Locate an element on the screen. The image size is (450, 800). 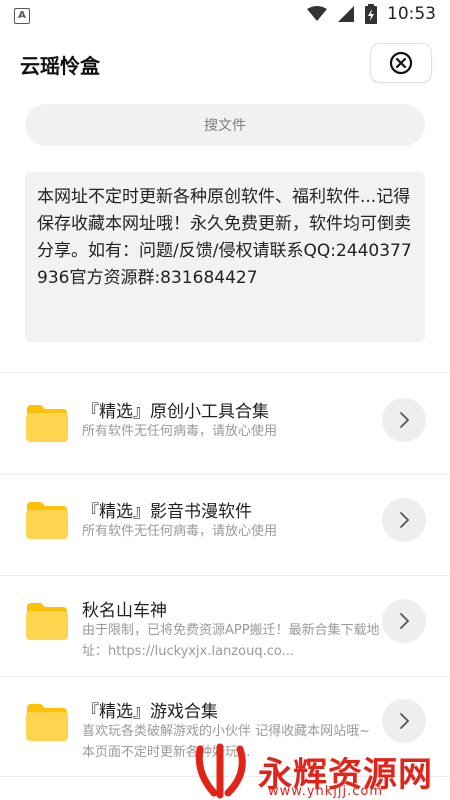
watermark: 永辉资源网 www.yhkjjj.com is located at coordinates (319, 771).